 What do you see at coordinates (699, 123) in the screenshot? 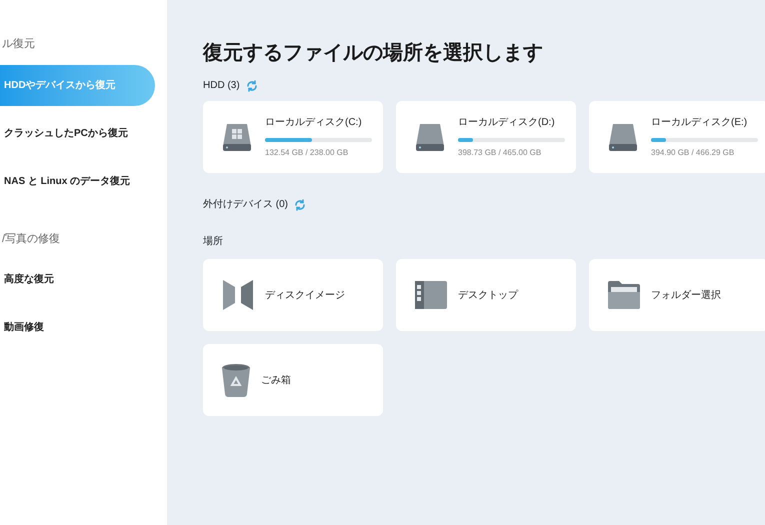
I see `drive-name: ローカルディスク(E:)` at bounding box center [699, 123].